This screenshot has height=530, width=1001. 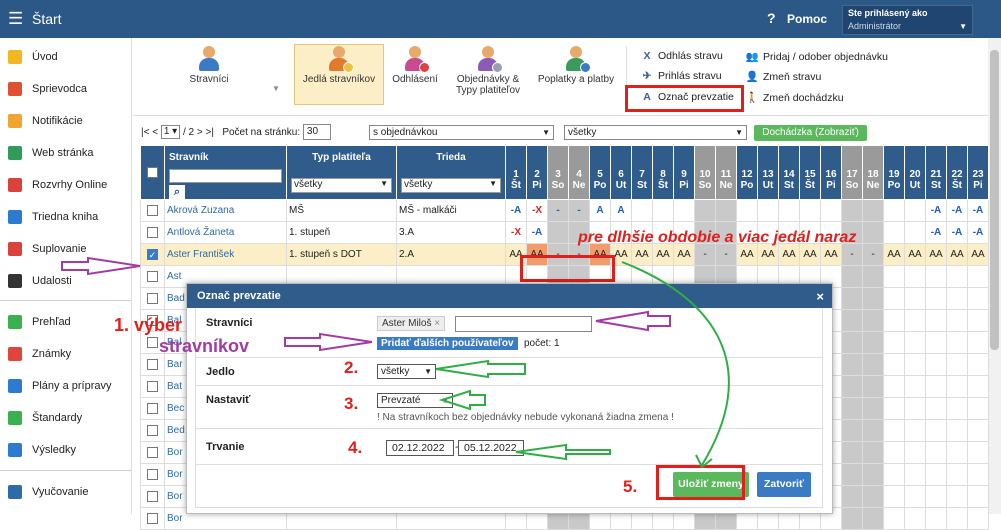 I want to click on green-arrow-jedlo, so click(x=480, y=369).